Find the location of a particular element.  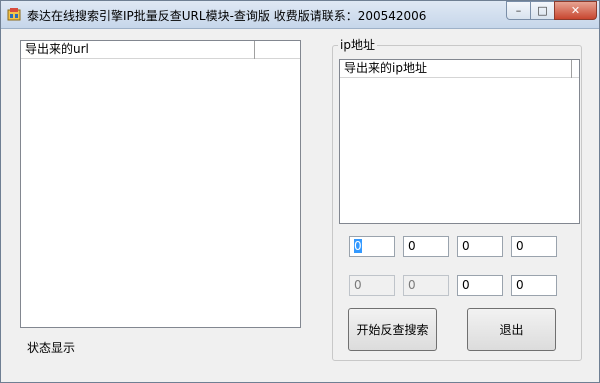

window-title: 泰达在线搜索引擎IP批量反查URL模块-查询版 收费版请联系：200542006 is located at coordinates (227, 16).